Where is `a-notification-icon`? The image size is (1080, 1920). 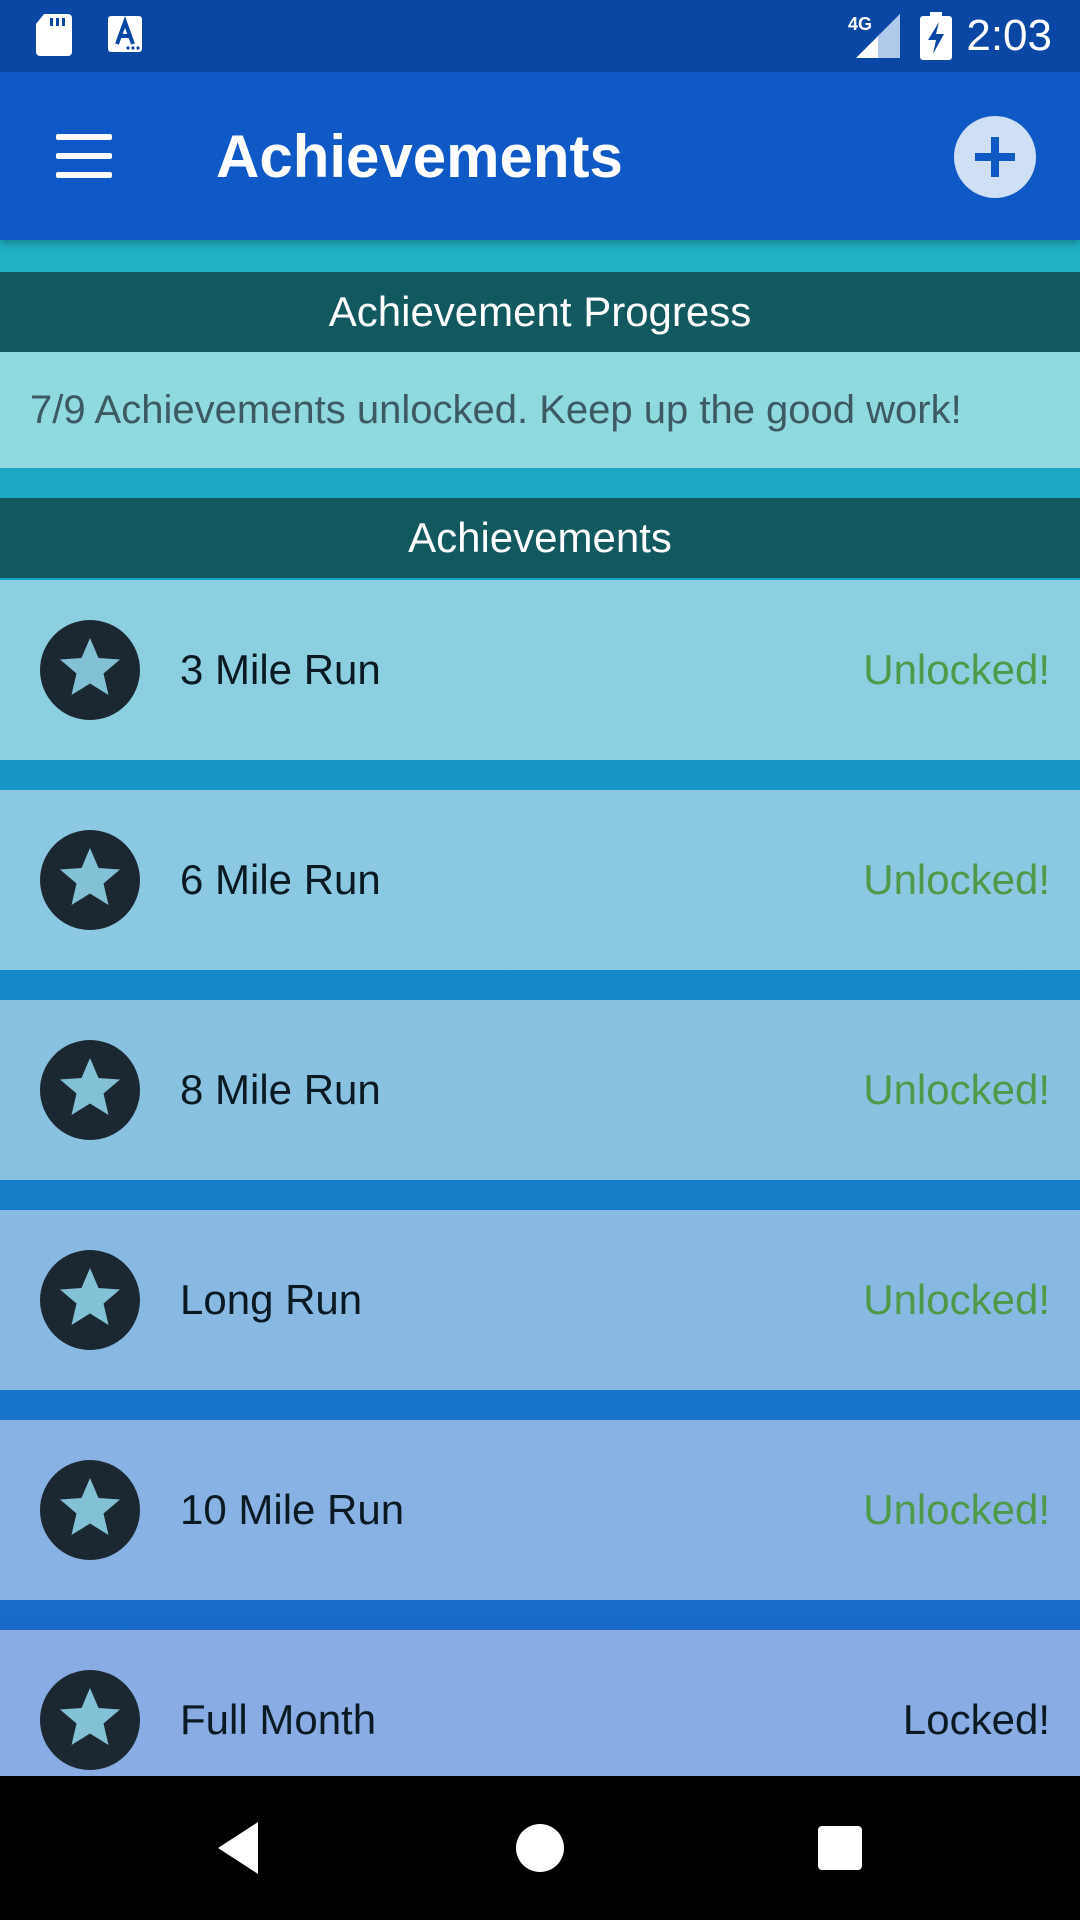 a-notification-icon is located at coordinates (125, 34).